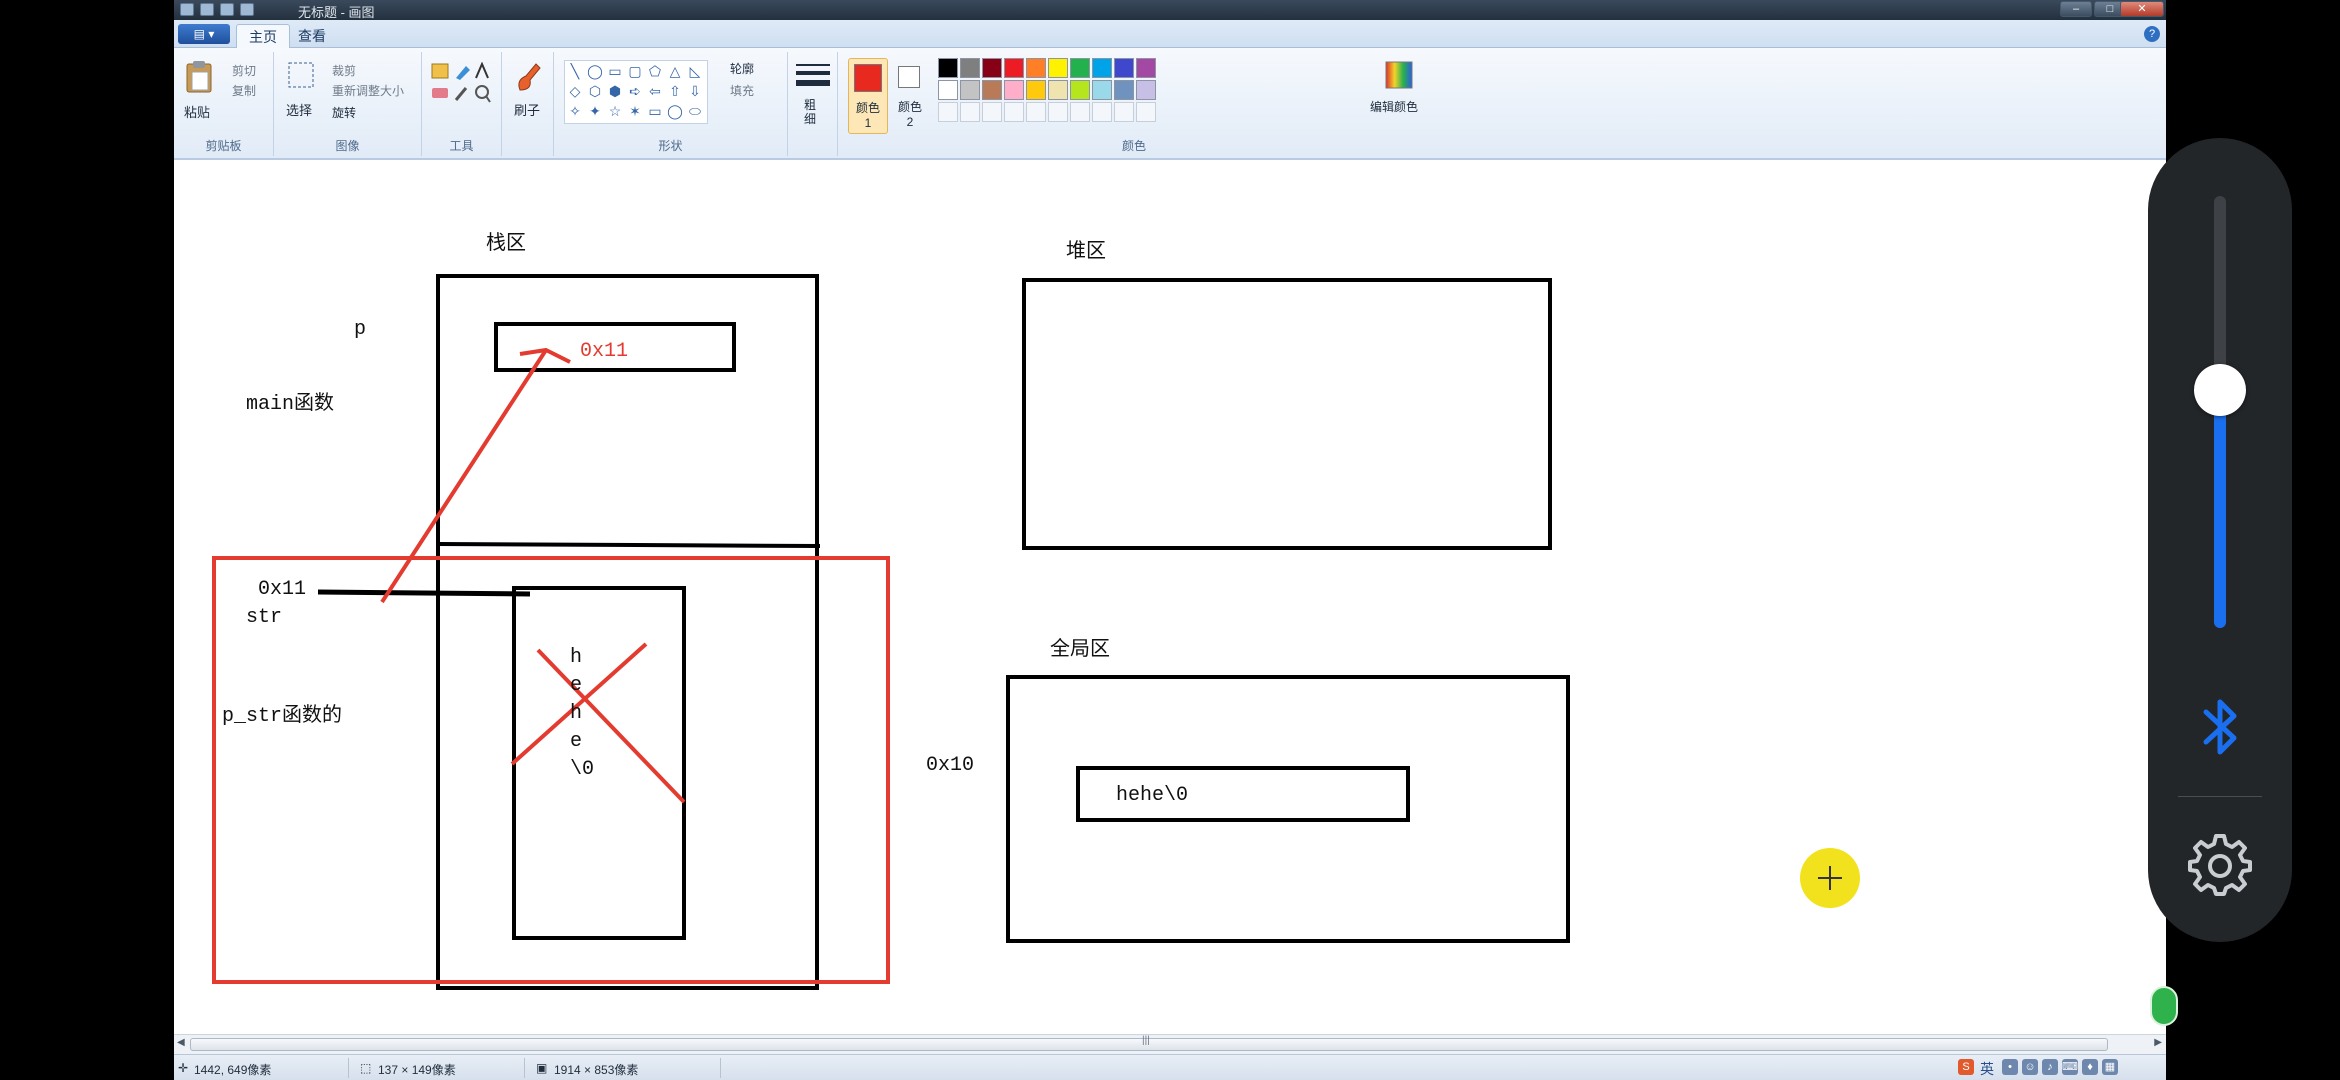 Image resolution: width=2340 pixels, height=1080 pixels. What do you see at coordinates (575, 91) in the screenshot?
I see `shape-option: ◇` at bounding box center [575, 91].